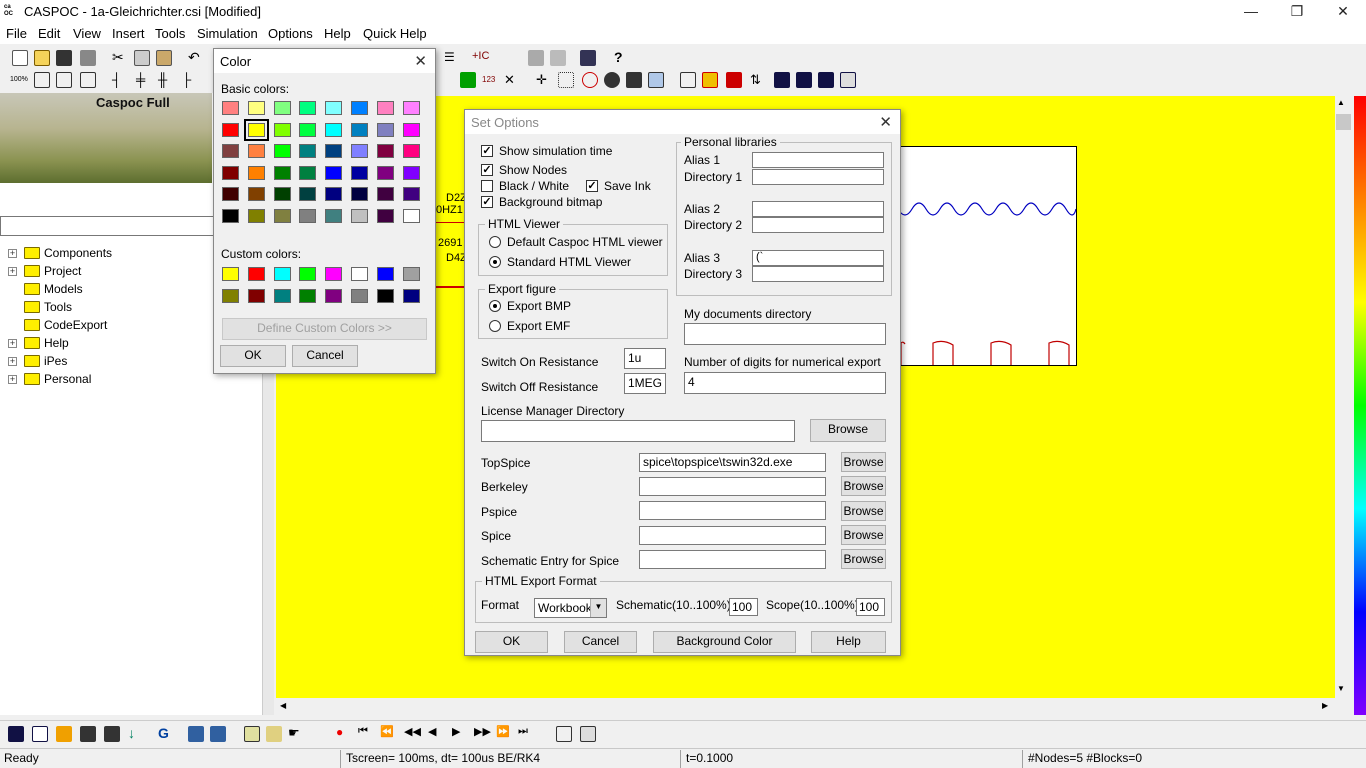 The height and width of the screenshot is (768, 1366). Describe the element at coordinates (732, 486) in the screenshot. I see `berkeley-input` at that location.